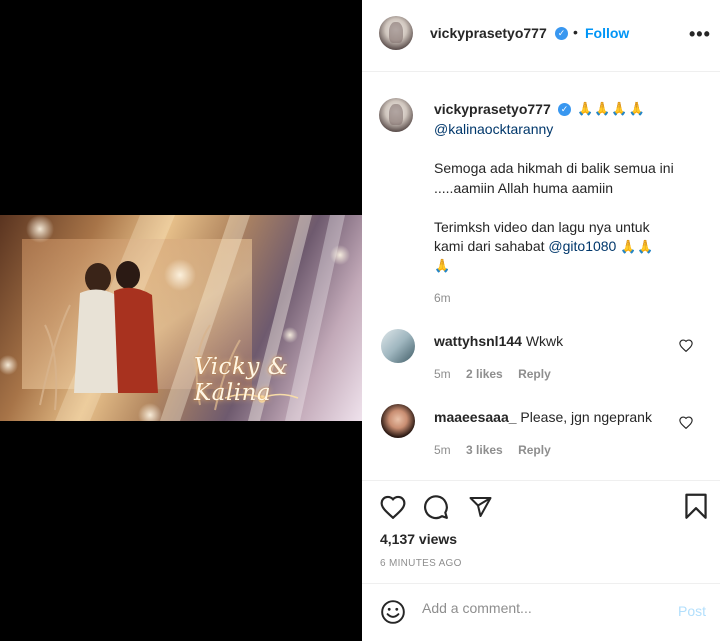 The height and width of the screenshot is (641, 720). What do you see at coordinates (436, 507) in the screenshot?
I see `comment-icon` at bounding box center [436, 507].